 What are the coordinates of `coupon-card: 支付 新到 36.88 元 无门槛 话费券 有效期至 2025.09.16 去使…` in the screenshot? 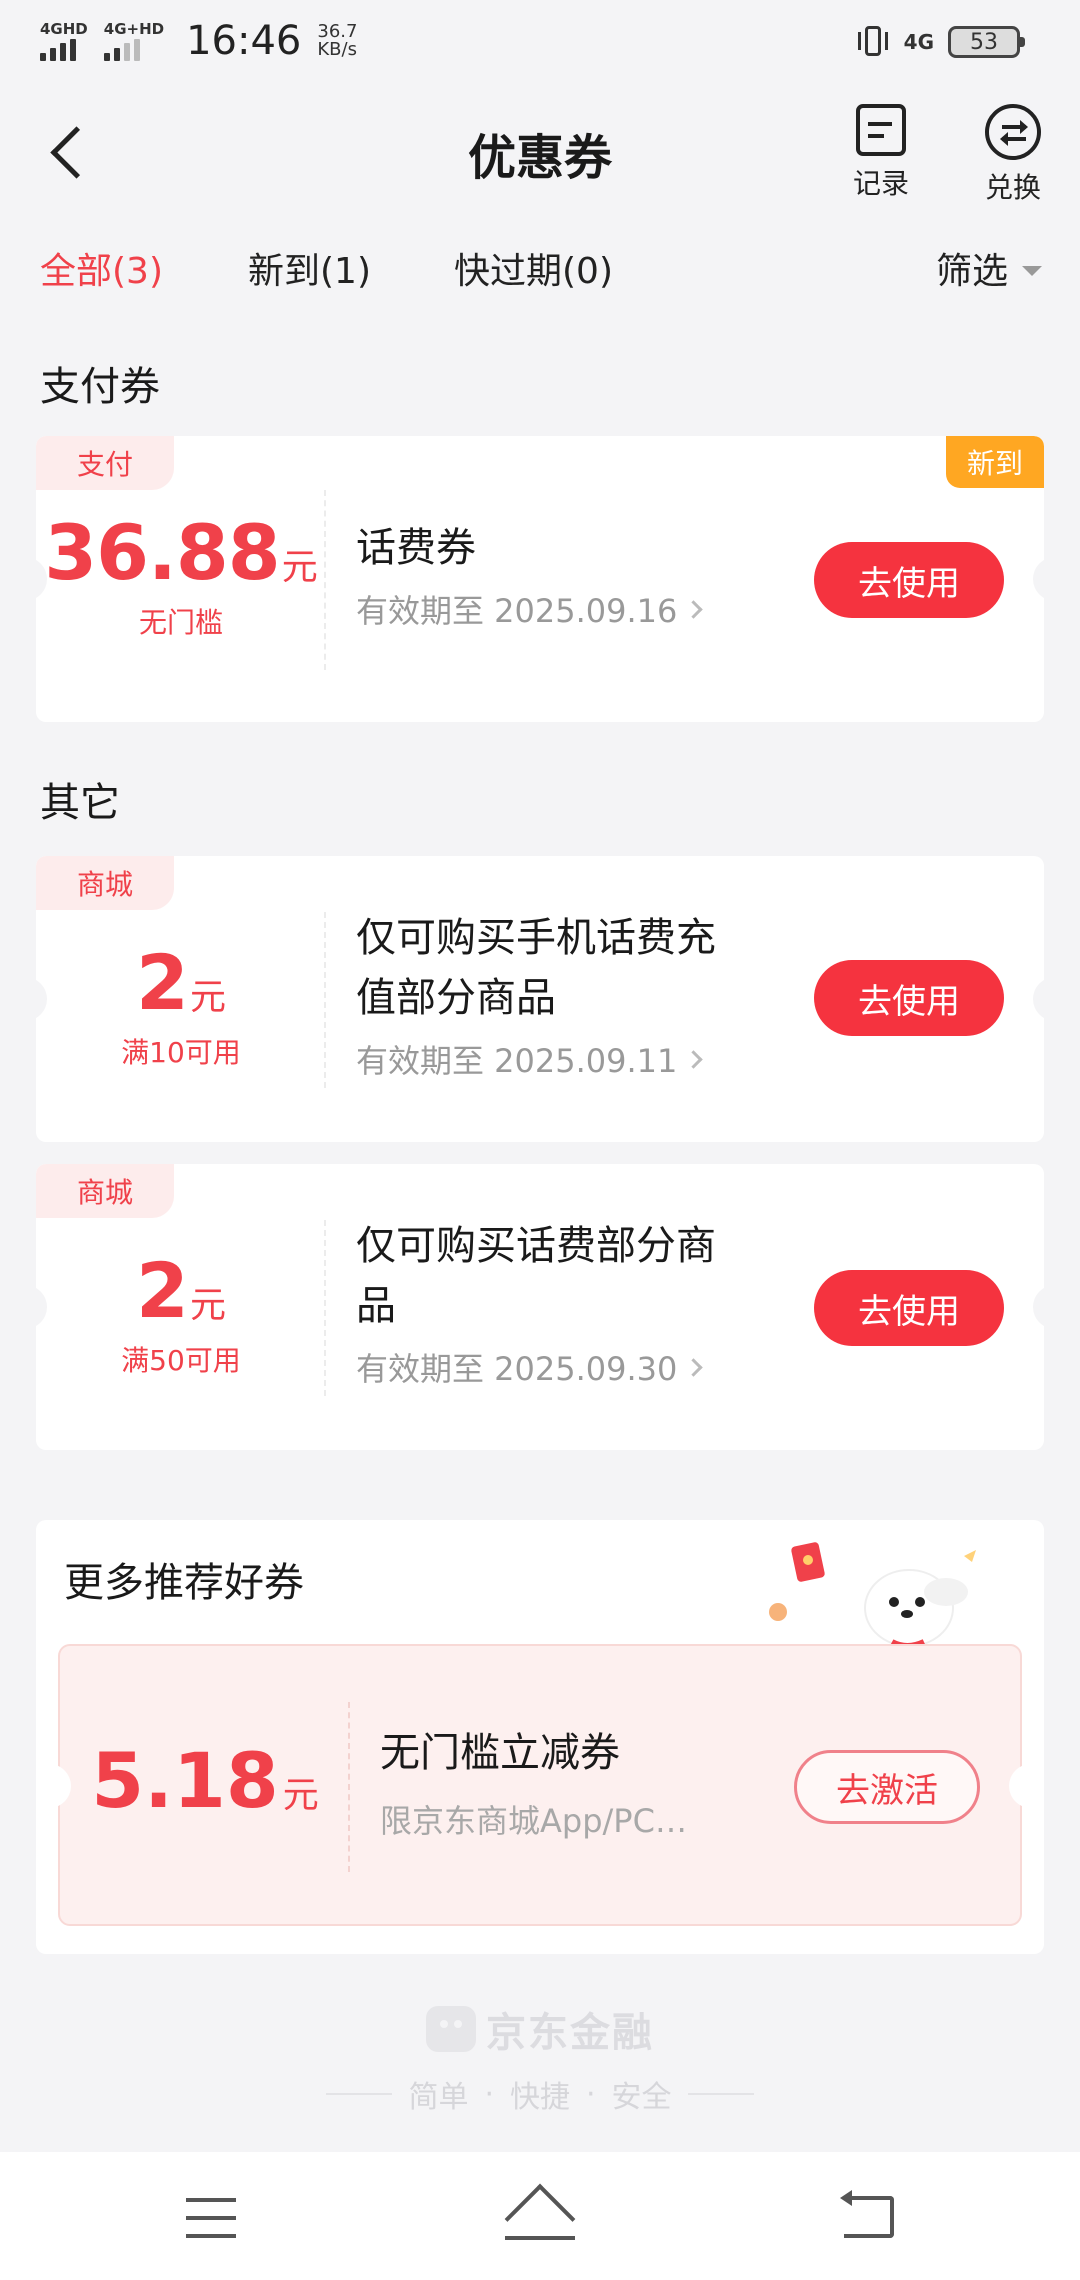 It's located at (540, 579).